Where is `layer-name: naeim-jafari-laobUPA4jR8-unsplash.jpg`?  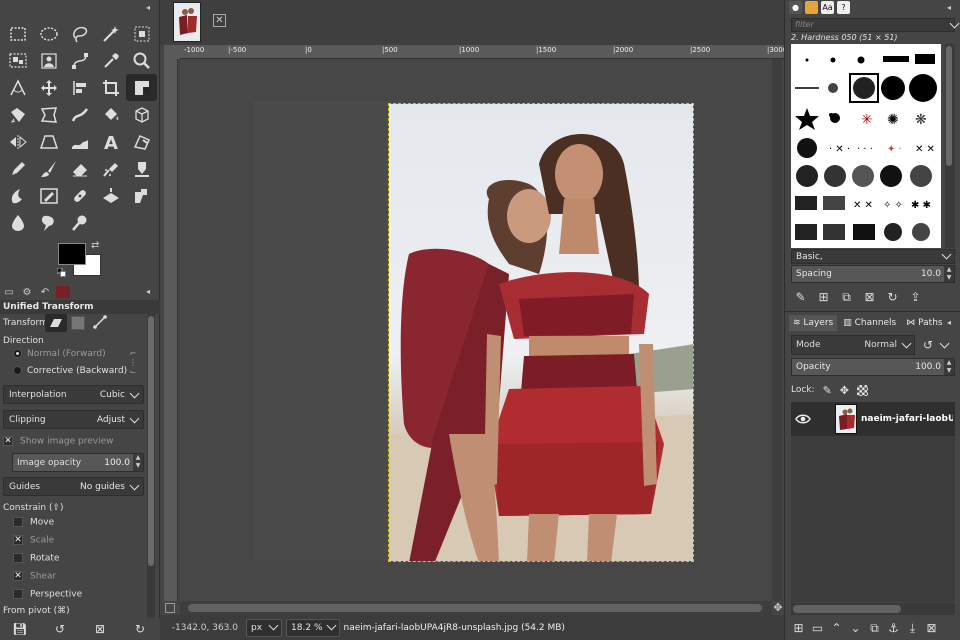
layer-name: naeim-jafari-laobUPA4jR8-unsplash.jpg is located at coordinates (907, 419).